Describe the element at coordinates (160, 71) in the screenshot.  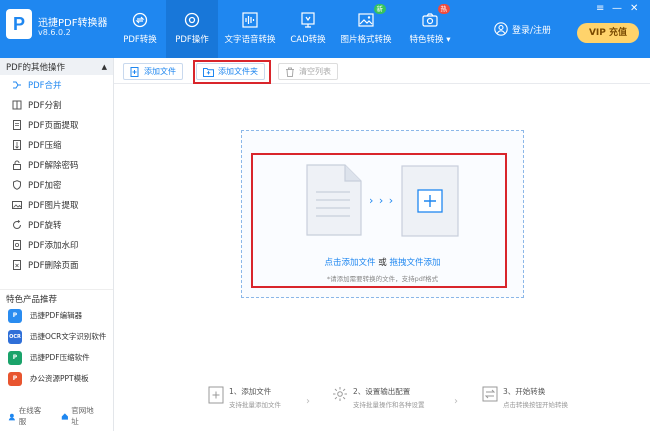
I see `add-file-label: 添加文件` at that location.